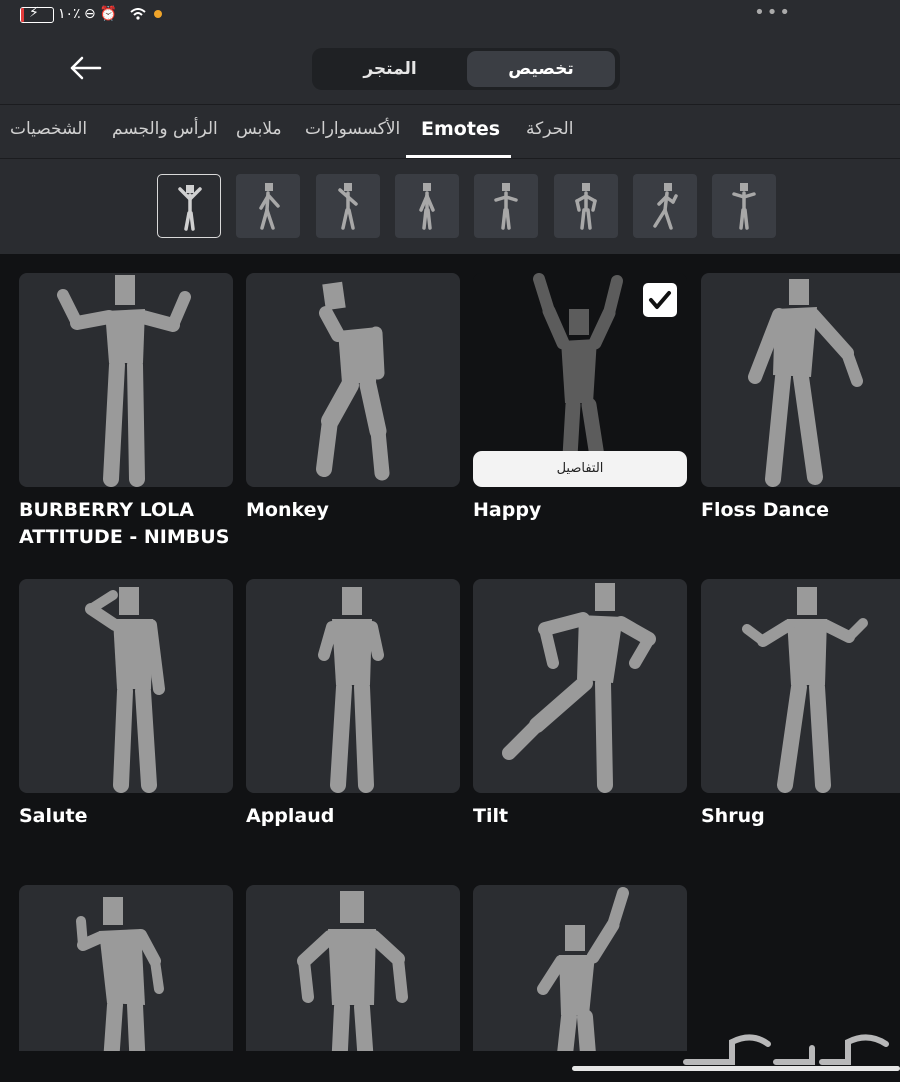 The image size is (900, 1082). I want to click on emote-title: Monkey, so click(353, 510).